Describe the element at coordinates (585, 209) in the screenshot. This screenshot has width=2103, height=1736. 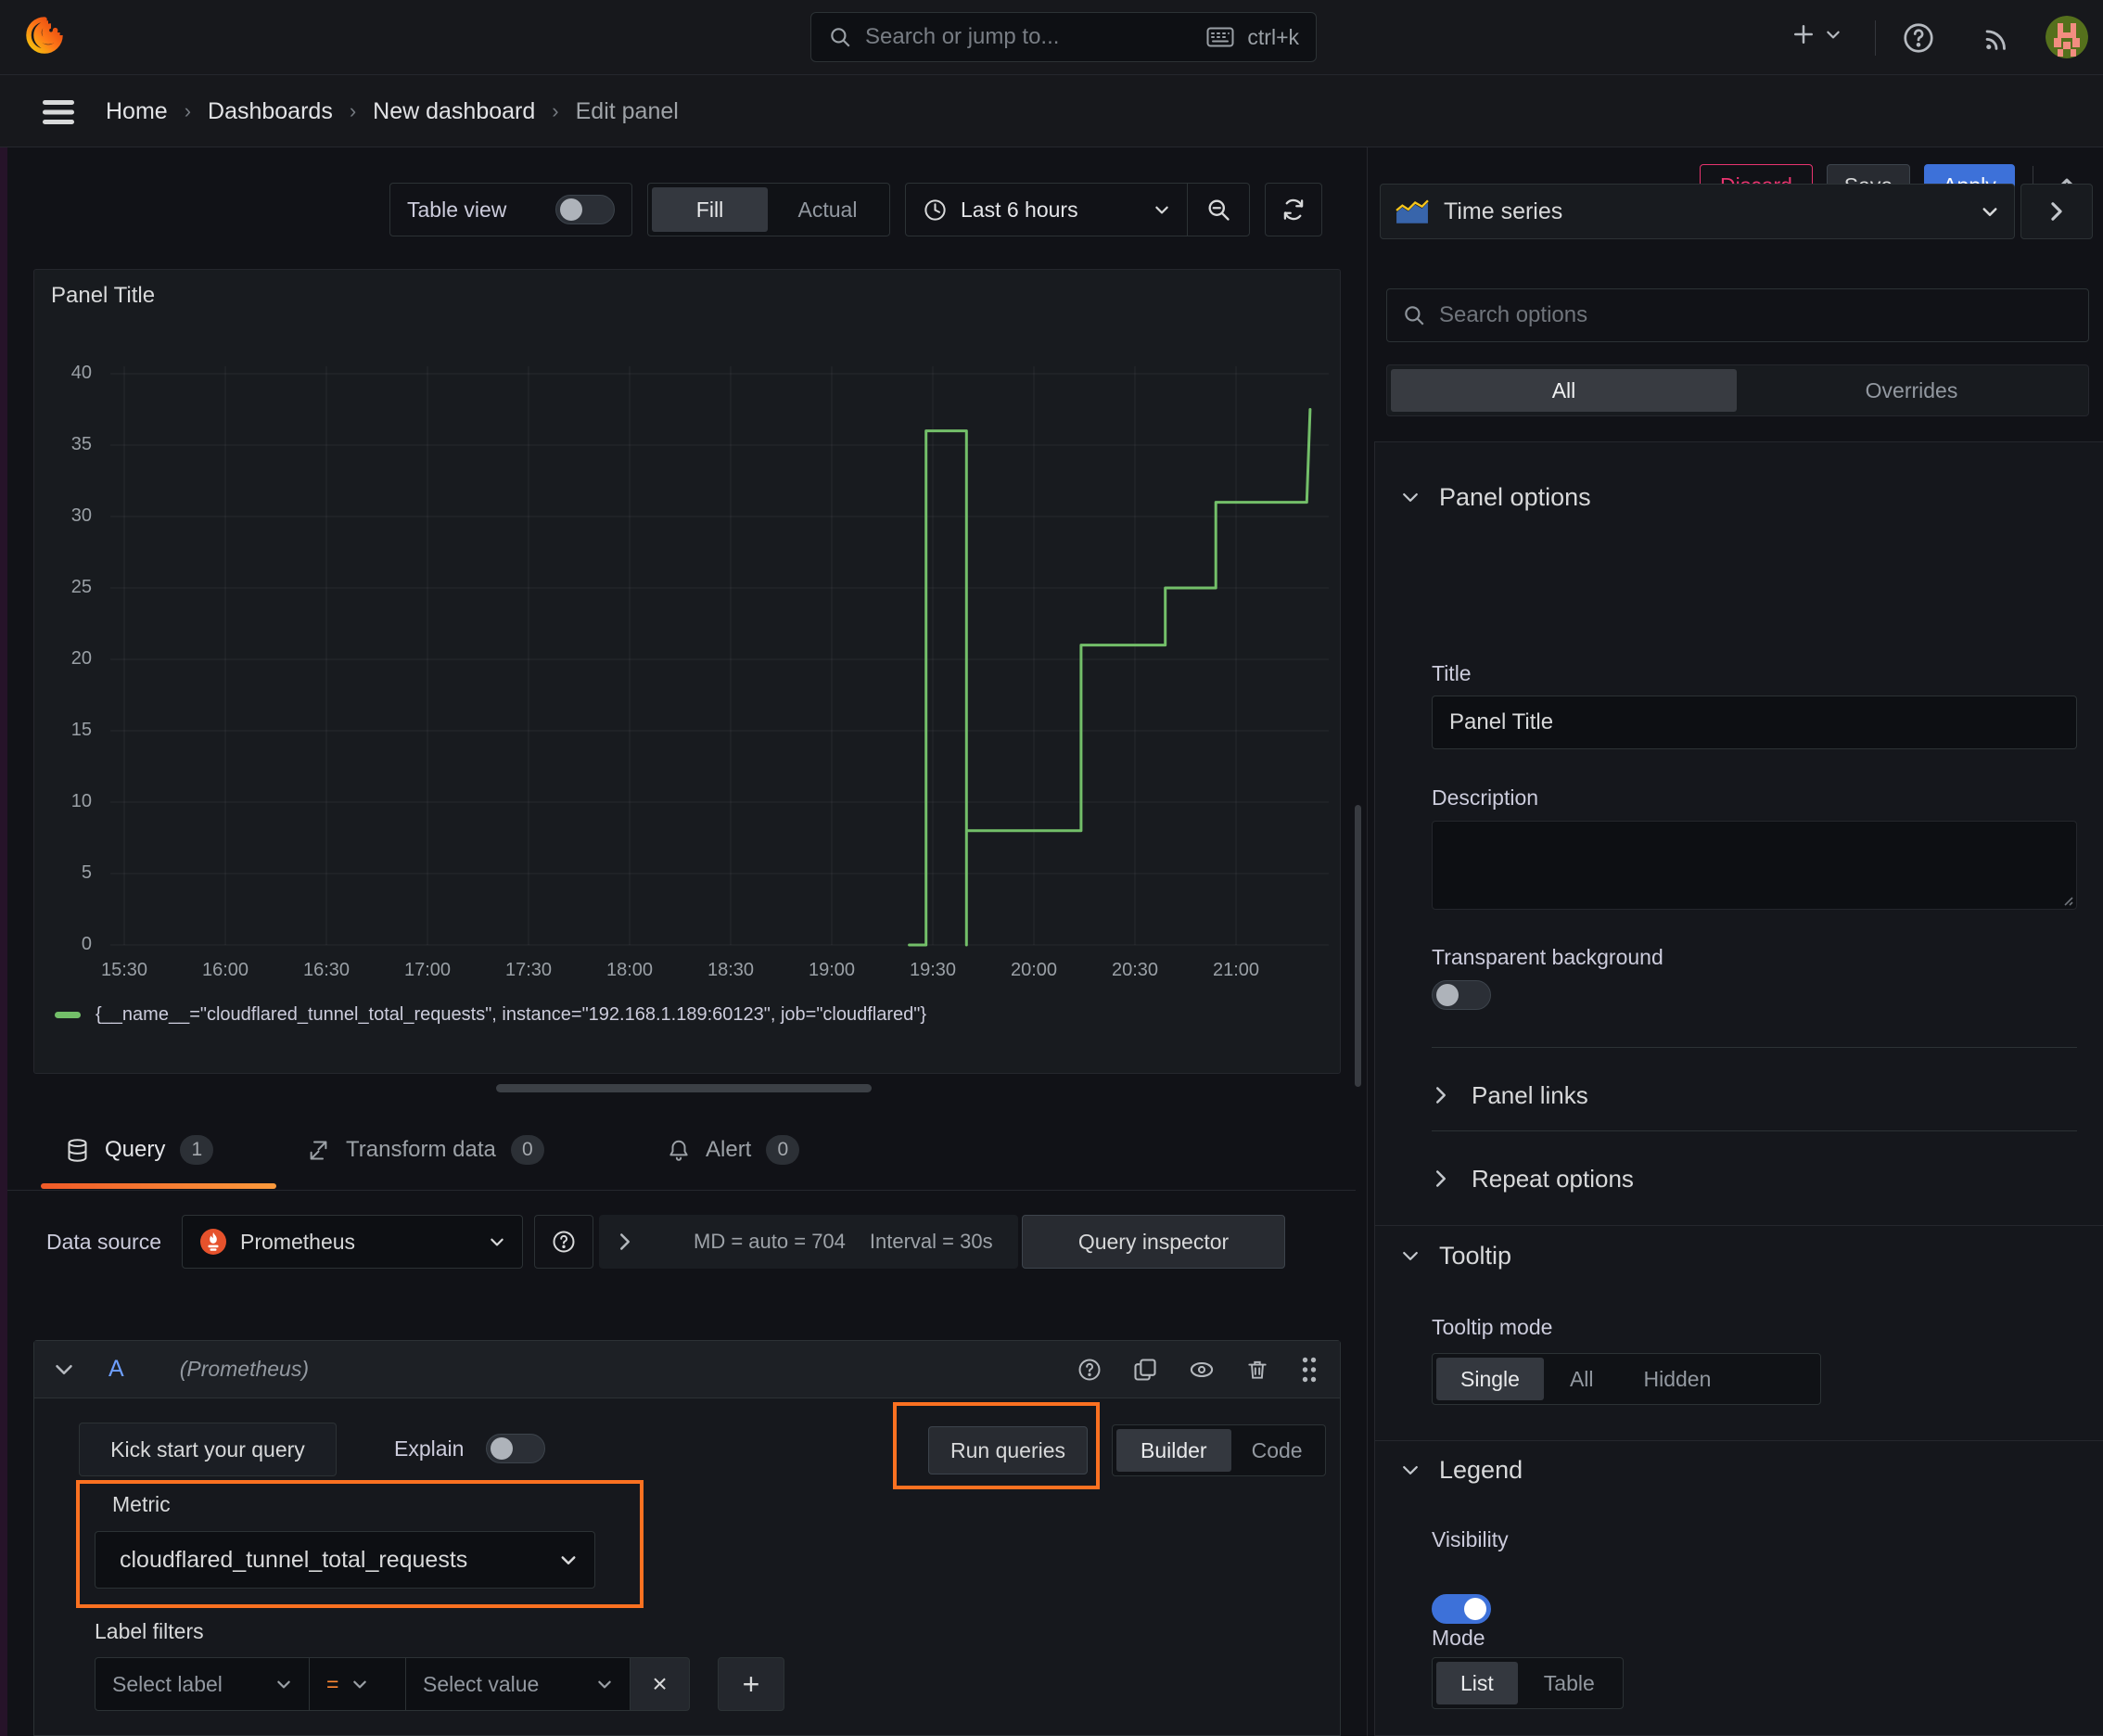
I see `table-view-toggle` at that location.